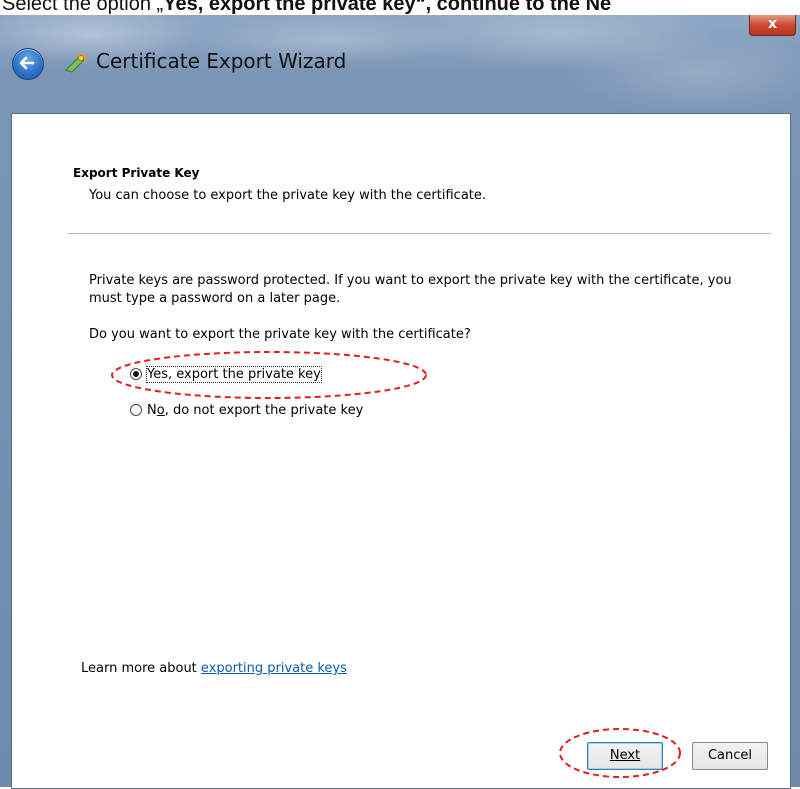 Image resolution: width=800 pixels, height=789 pixels. I want to click on cancel-button: Cancel, so click(730, 756).